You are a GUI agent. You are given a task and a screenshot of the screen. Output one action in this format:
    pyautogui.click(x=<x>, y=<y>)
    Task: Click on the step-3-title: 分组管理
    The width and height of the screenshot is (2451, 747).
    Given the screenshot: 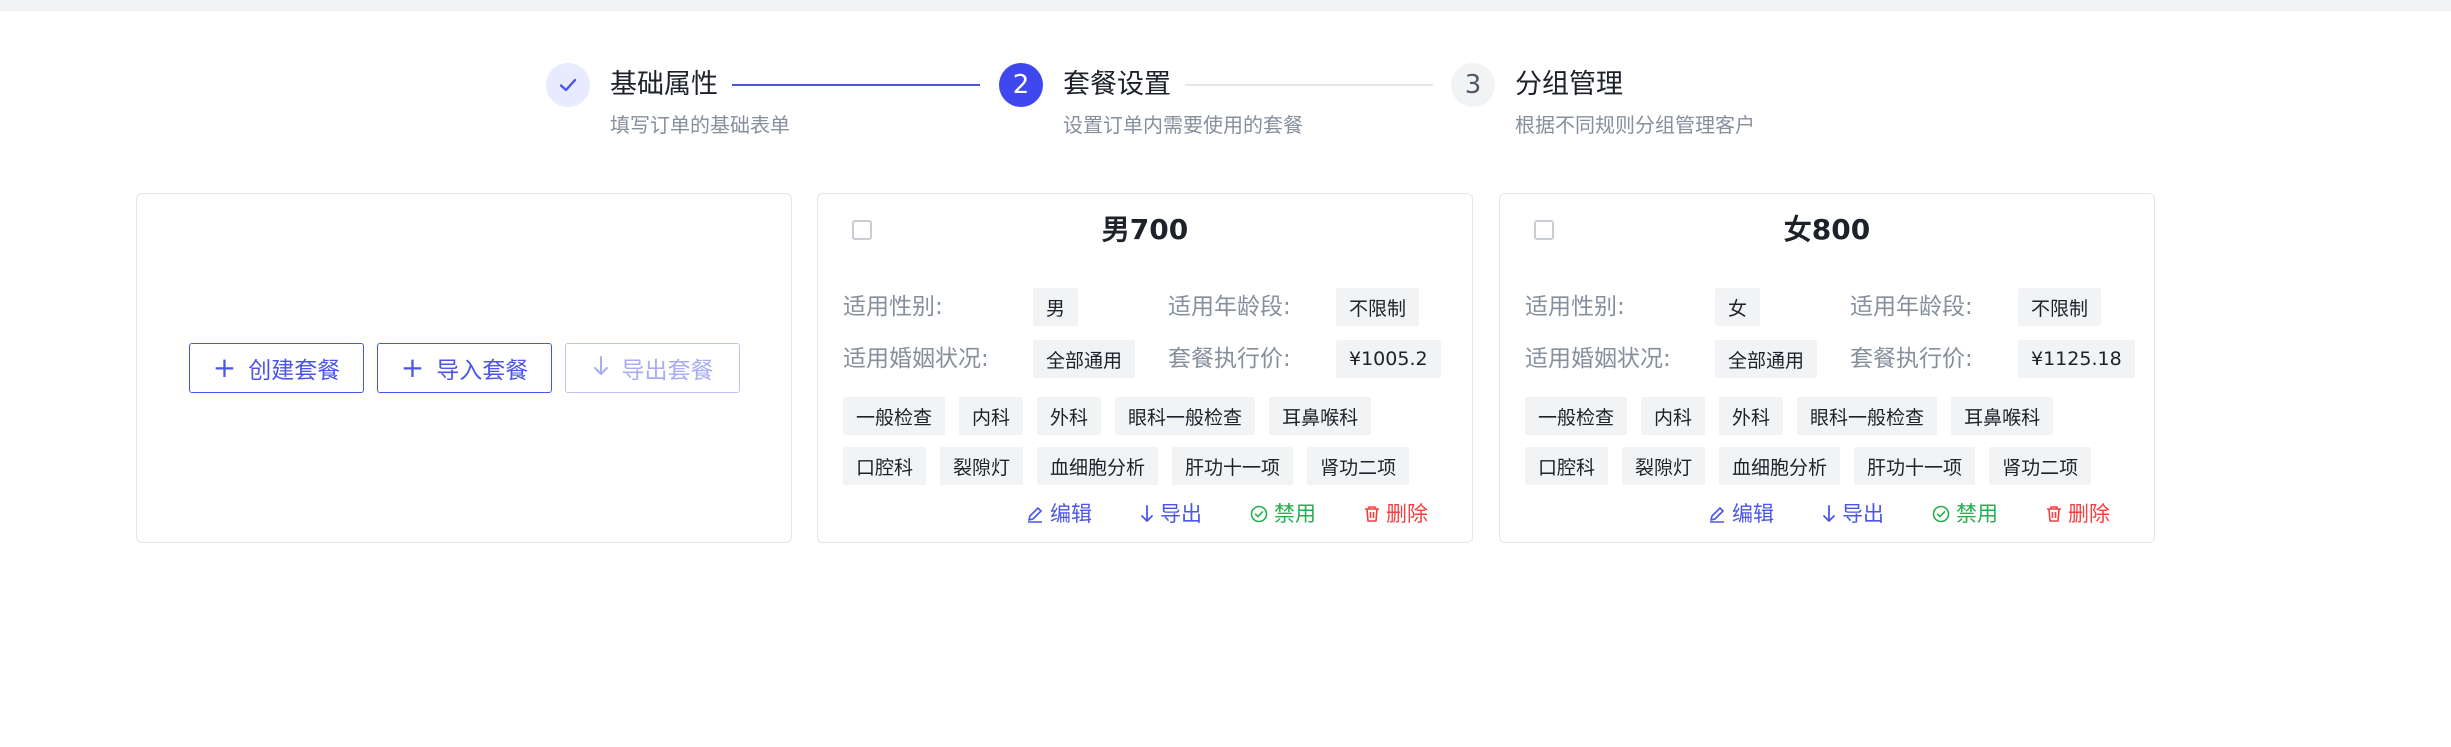 What is the action you would take?
    pyautogui.click(x=1569, y=85)
    